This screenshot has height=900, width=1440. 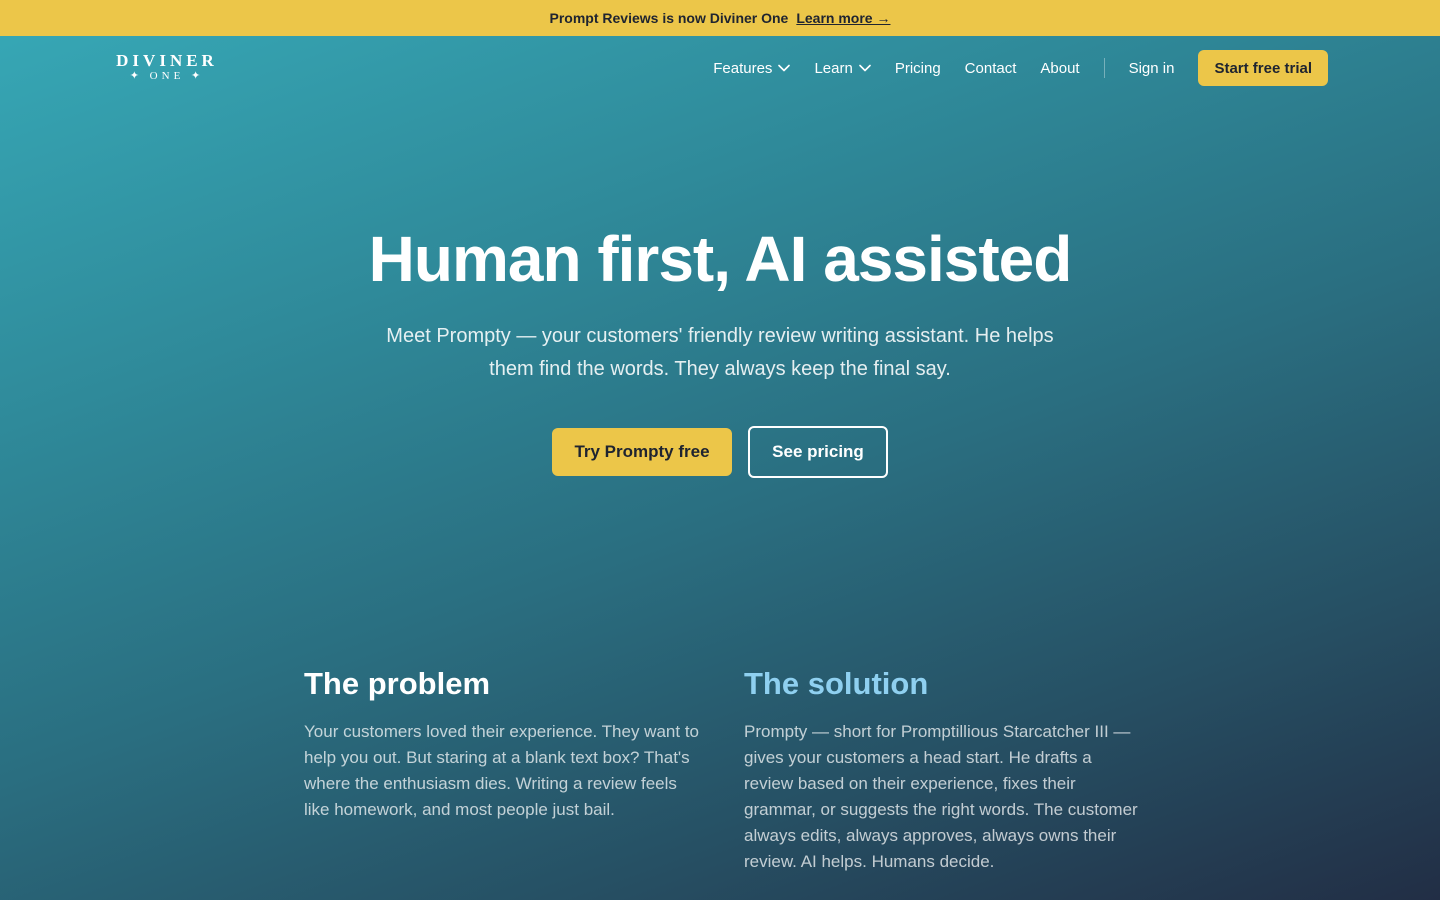 I want to click on nav-item-about: About, so click(x=1059, y=68).